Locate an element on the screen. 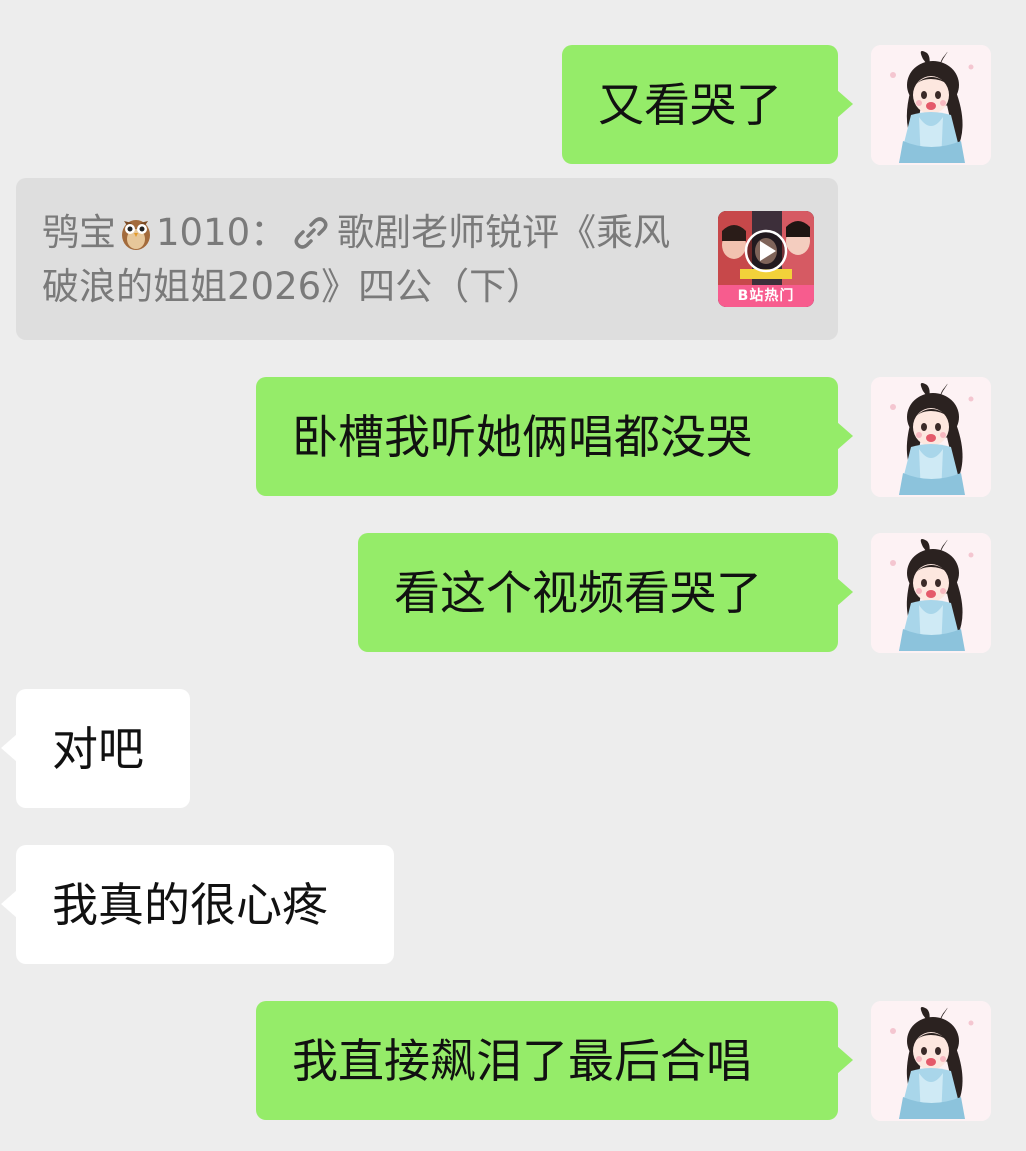 This screenshot has width=1026, height=1151. message-text: 又看哭了 is located at coordinates (690, 105).